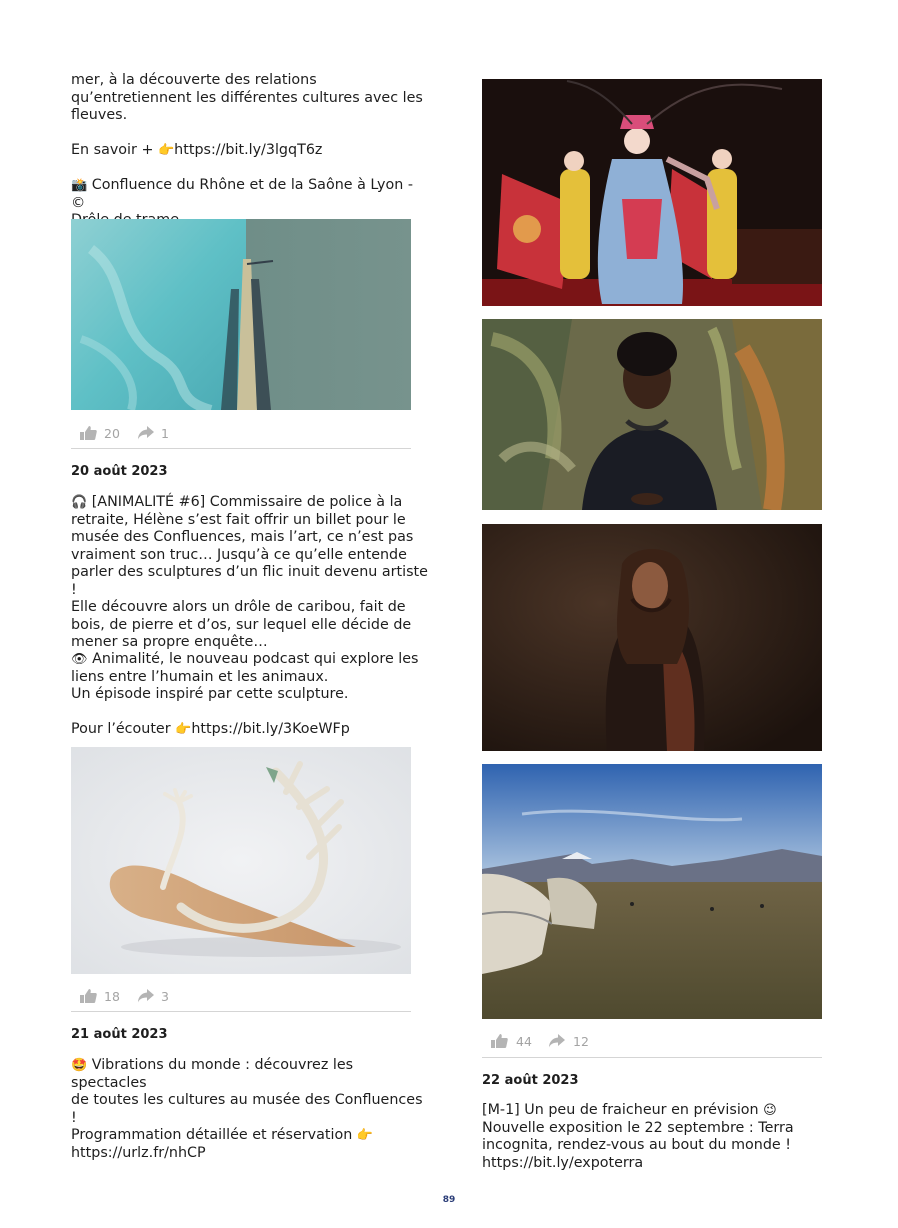  I want to click on post2-listen-link: https://bit.ly/3KoeWFp, so click(270, 729).